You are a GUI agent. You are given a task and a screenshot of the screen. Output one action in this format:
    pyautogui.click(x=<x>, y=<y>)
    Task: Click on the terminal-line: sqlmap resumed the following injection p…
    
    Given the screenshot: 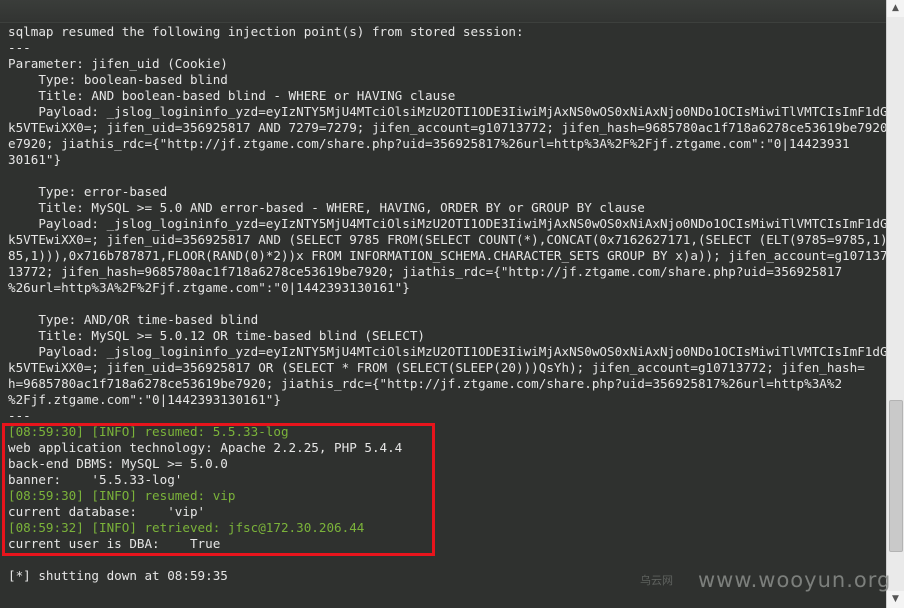 What is the action you would take?
    pyautogui.click(x=266, y=31)
    